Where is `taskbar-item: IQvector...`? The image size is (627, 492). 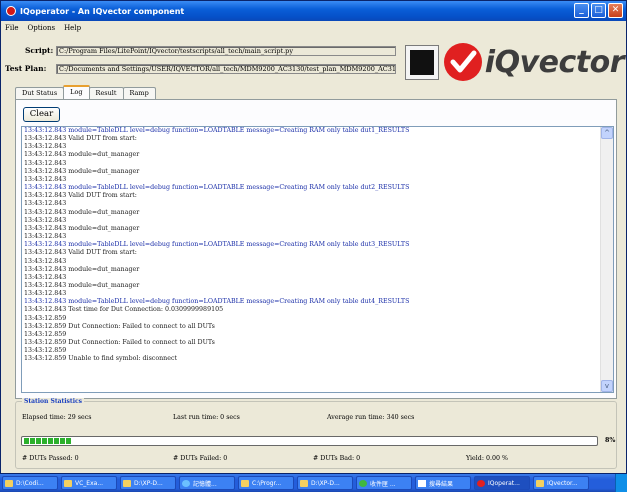 taskbar-item: IQvector... is located at coordinates (561, 483).